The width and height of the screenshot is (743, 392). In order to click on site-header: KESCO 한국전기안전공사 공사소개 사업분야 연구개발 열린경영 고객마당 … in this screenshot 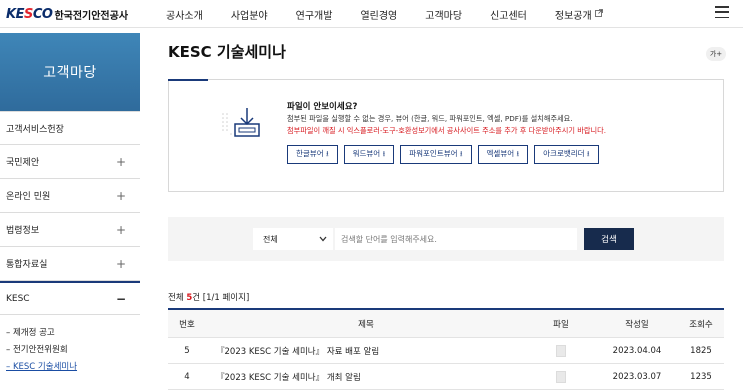, I will do `click(371, 14)`.